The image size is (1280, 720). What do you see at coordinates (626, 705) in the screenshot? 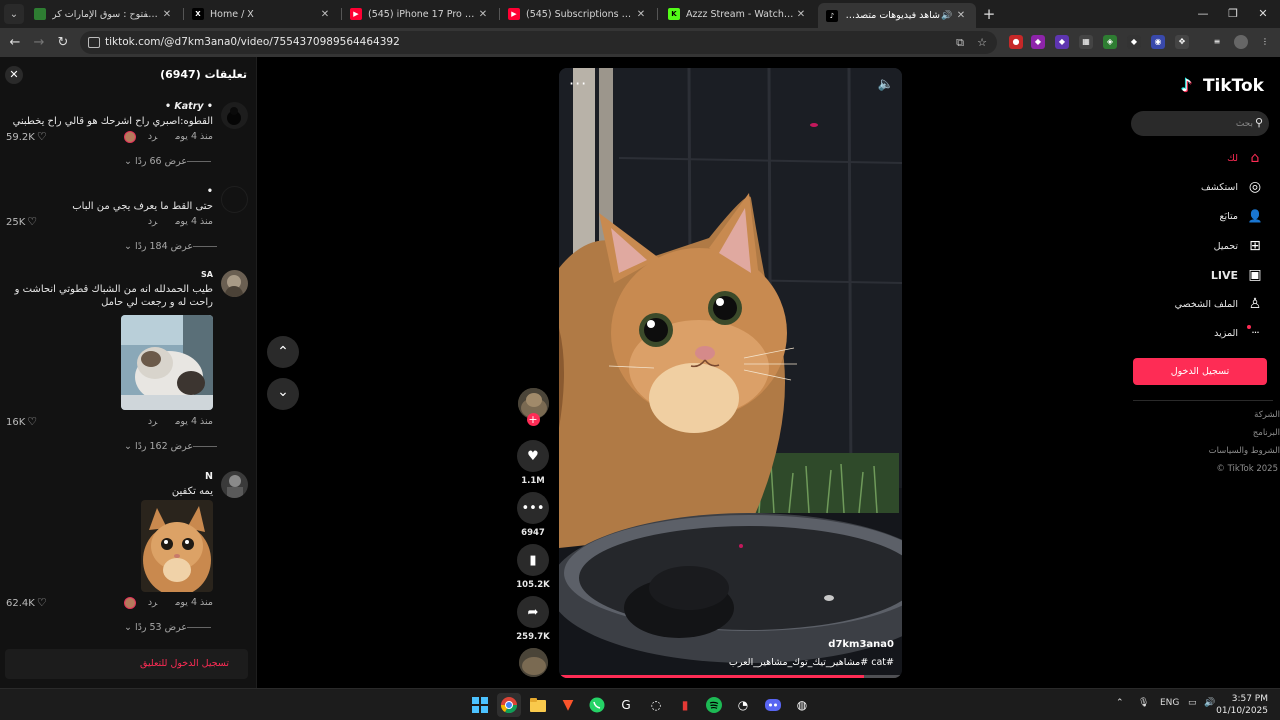
I see `app-icon: G` at bounding box center [626, 705].